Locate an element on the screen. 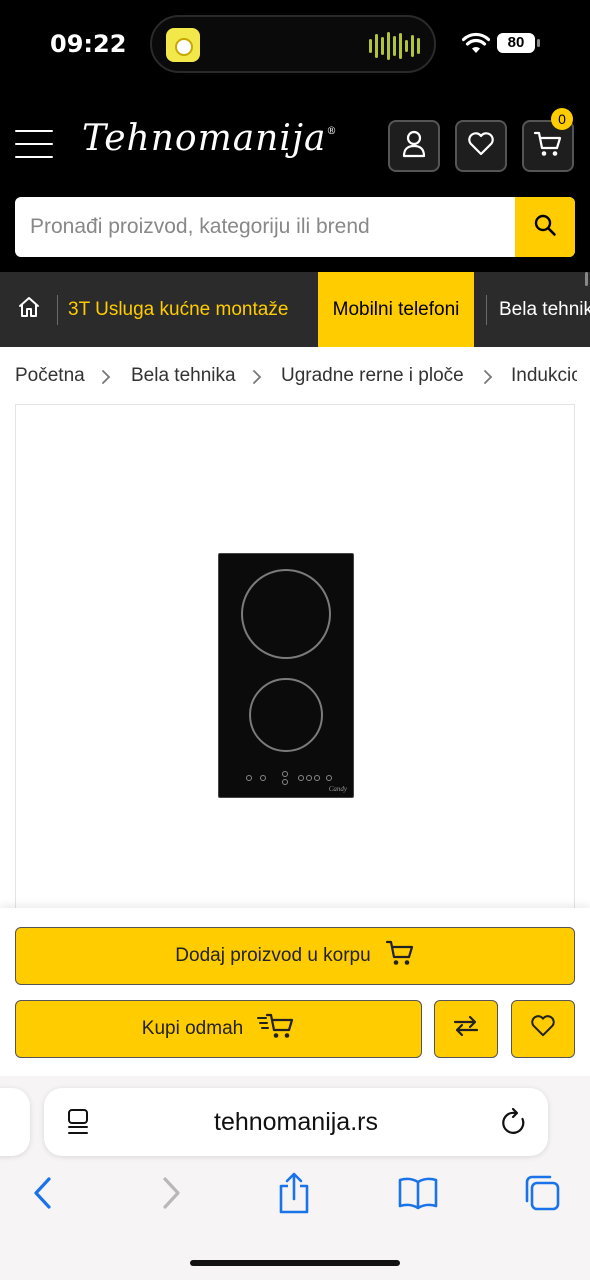  add-to-cart-label: Dodaj proizvod u korpu is located at coordinates (273, 955).